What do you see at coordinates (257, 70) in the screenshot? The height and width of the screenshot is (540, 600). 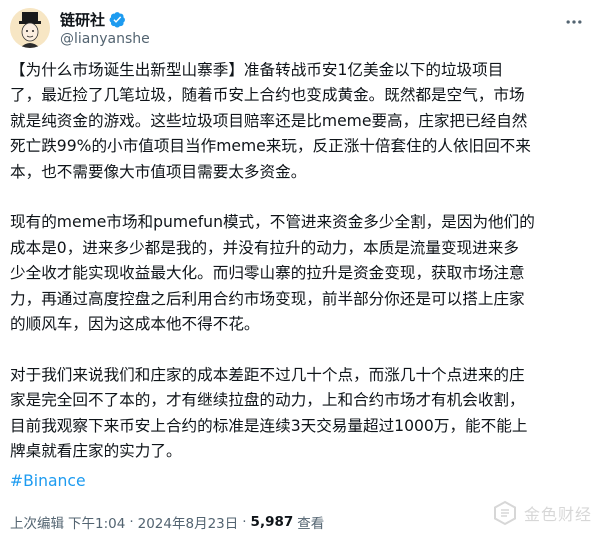 I see `text-line: 【为什么市场诞生出新型山寨季】准备转战币安1亿美金以下的垃圾项目` at bounding box center [257, 70].